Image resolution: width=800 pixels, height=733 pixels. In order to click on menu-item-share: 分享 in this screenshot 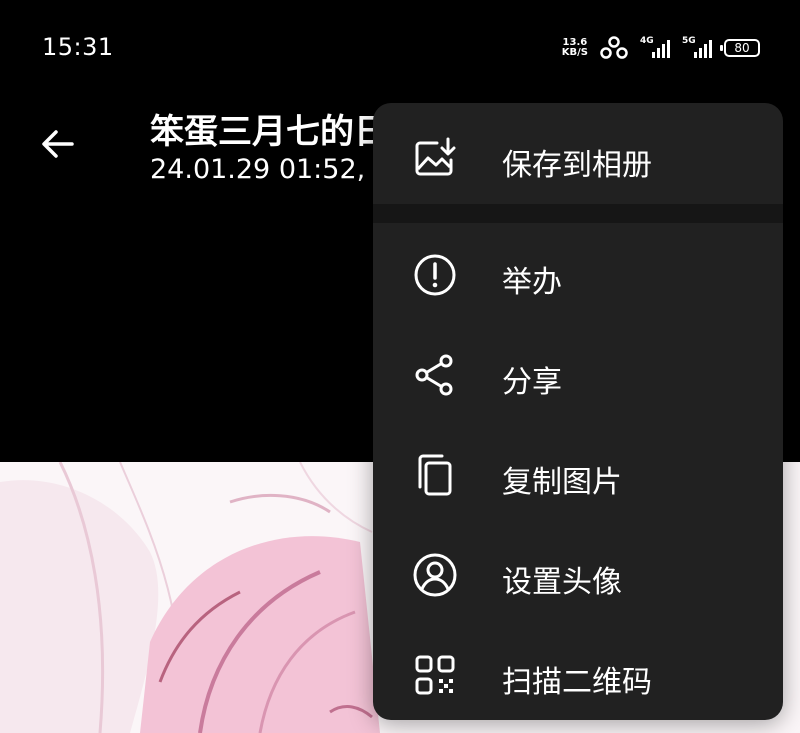, I will do `click(578, 373)`.